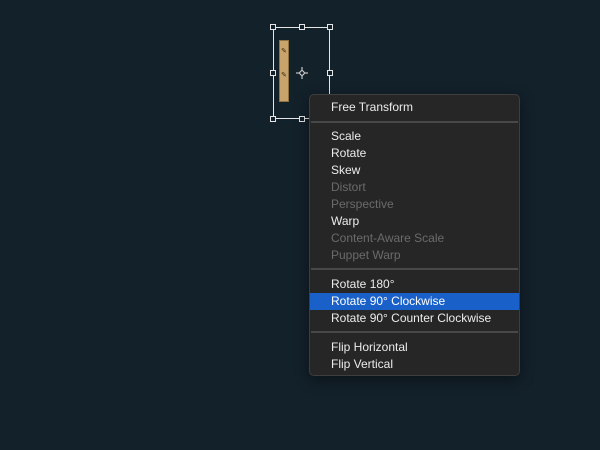  What do you see at coordinates (302, 27) in the screenshot?
I see `transform-handle-top-center` at bounding box center [302, 27].